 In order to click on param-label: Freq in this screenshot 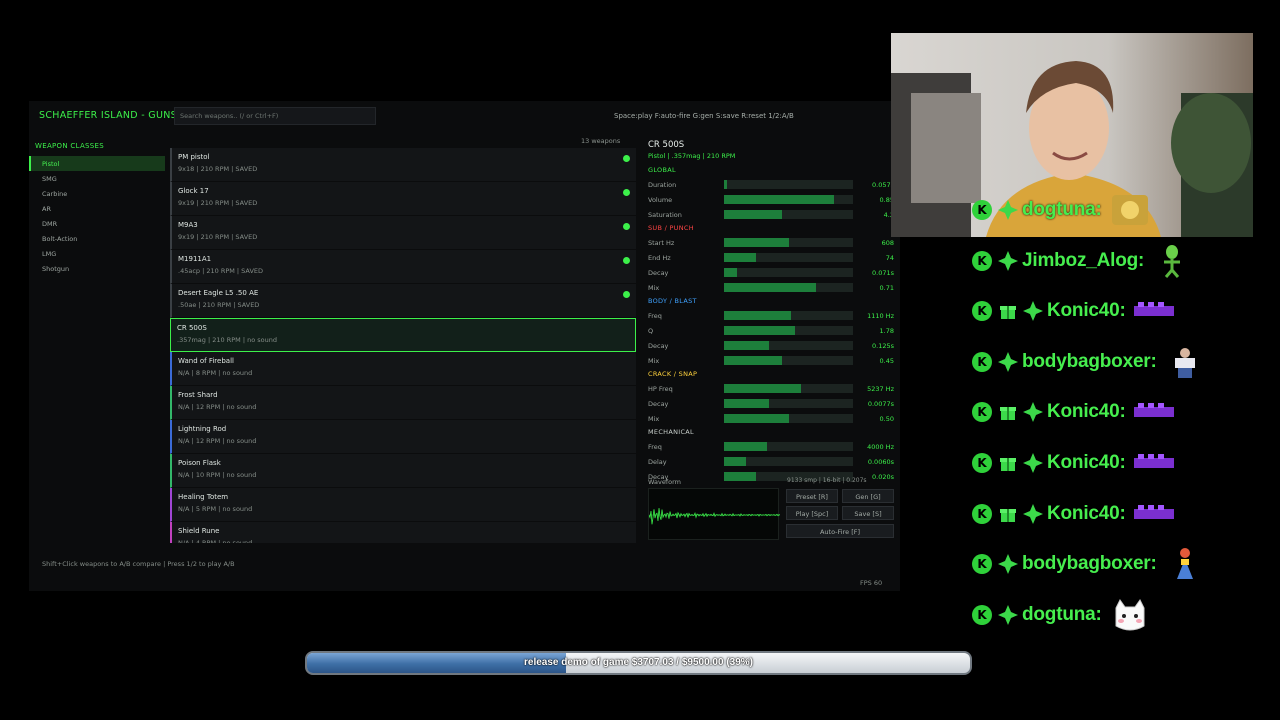, I will do `click(655, 316)`.